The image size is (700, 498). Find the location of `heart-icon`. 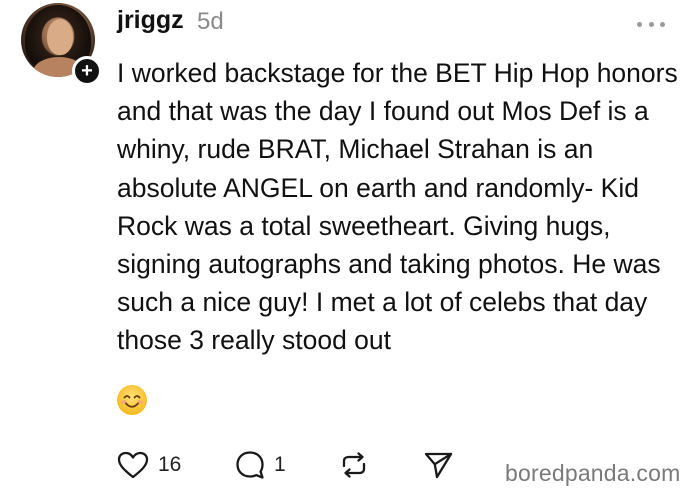

heart-icon is located at coordinates (133, 465).